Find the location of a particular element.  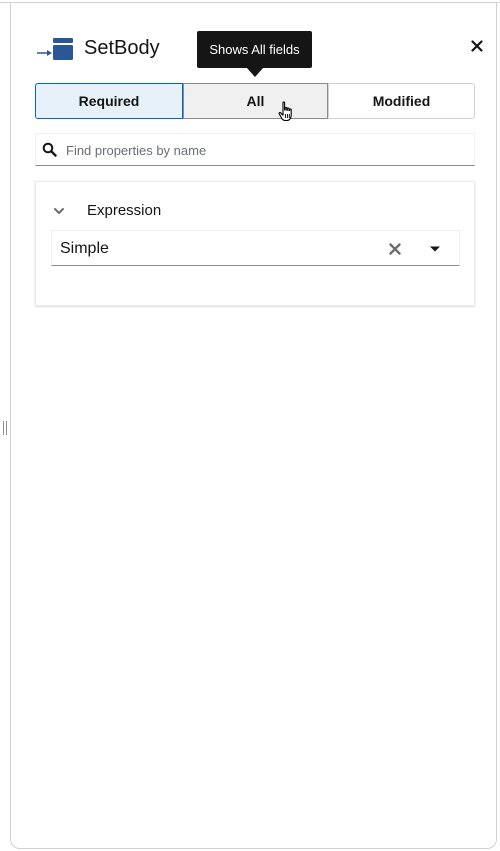

search-input is located at coordinates (266, 150).